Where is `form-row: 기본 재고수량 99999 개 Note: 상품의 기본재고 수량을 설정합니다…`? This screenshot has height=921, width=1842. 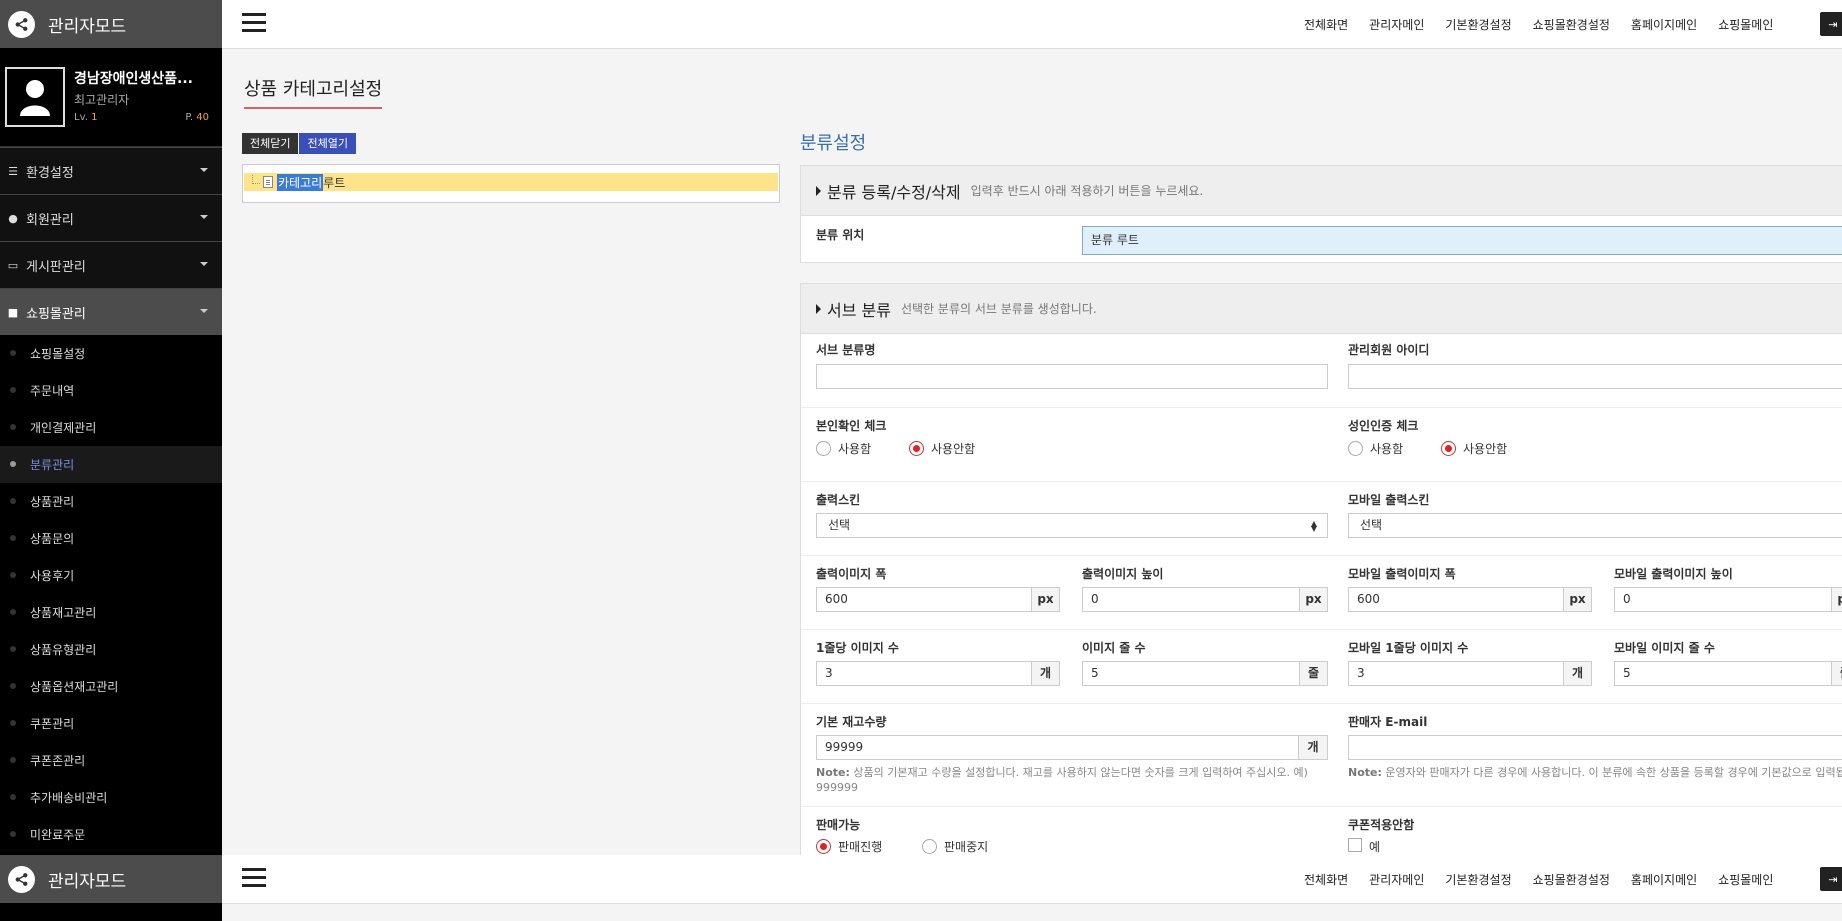 form-row: 기본 재고수량 99999 개 Note: 상품의 기본재고 수량을 설정합니다… is located at coordinates (1321, 755).